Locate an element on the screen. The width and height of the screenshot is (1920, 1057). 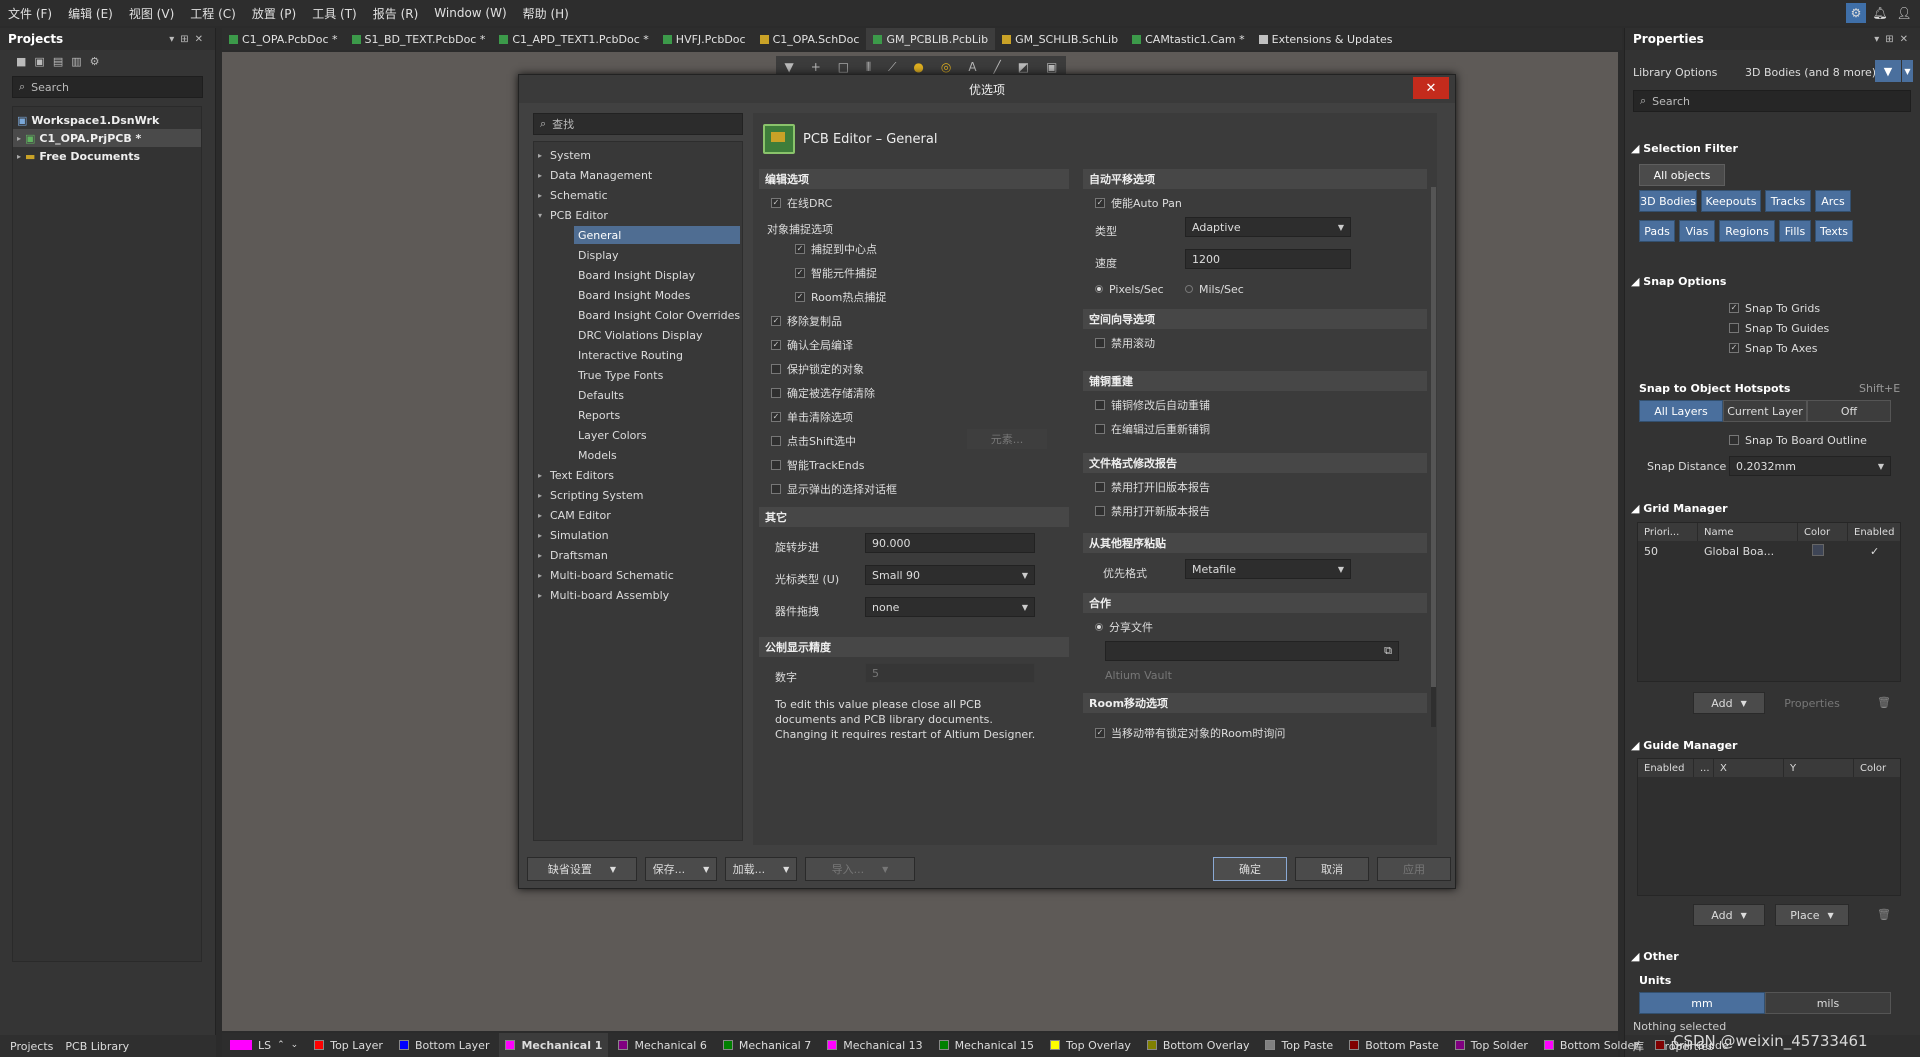
panel-controls-icon: ▾⊞✕ is located at coordinates (1894, 39).